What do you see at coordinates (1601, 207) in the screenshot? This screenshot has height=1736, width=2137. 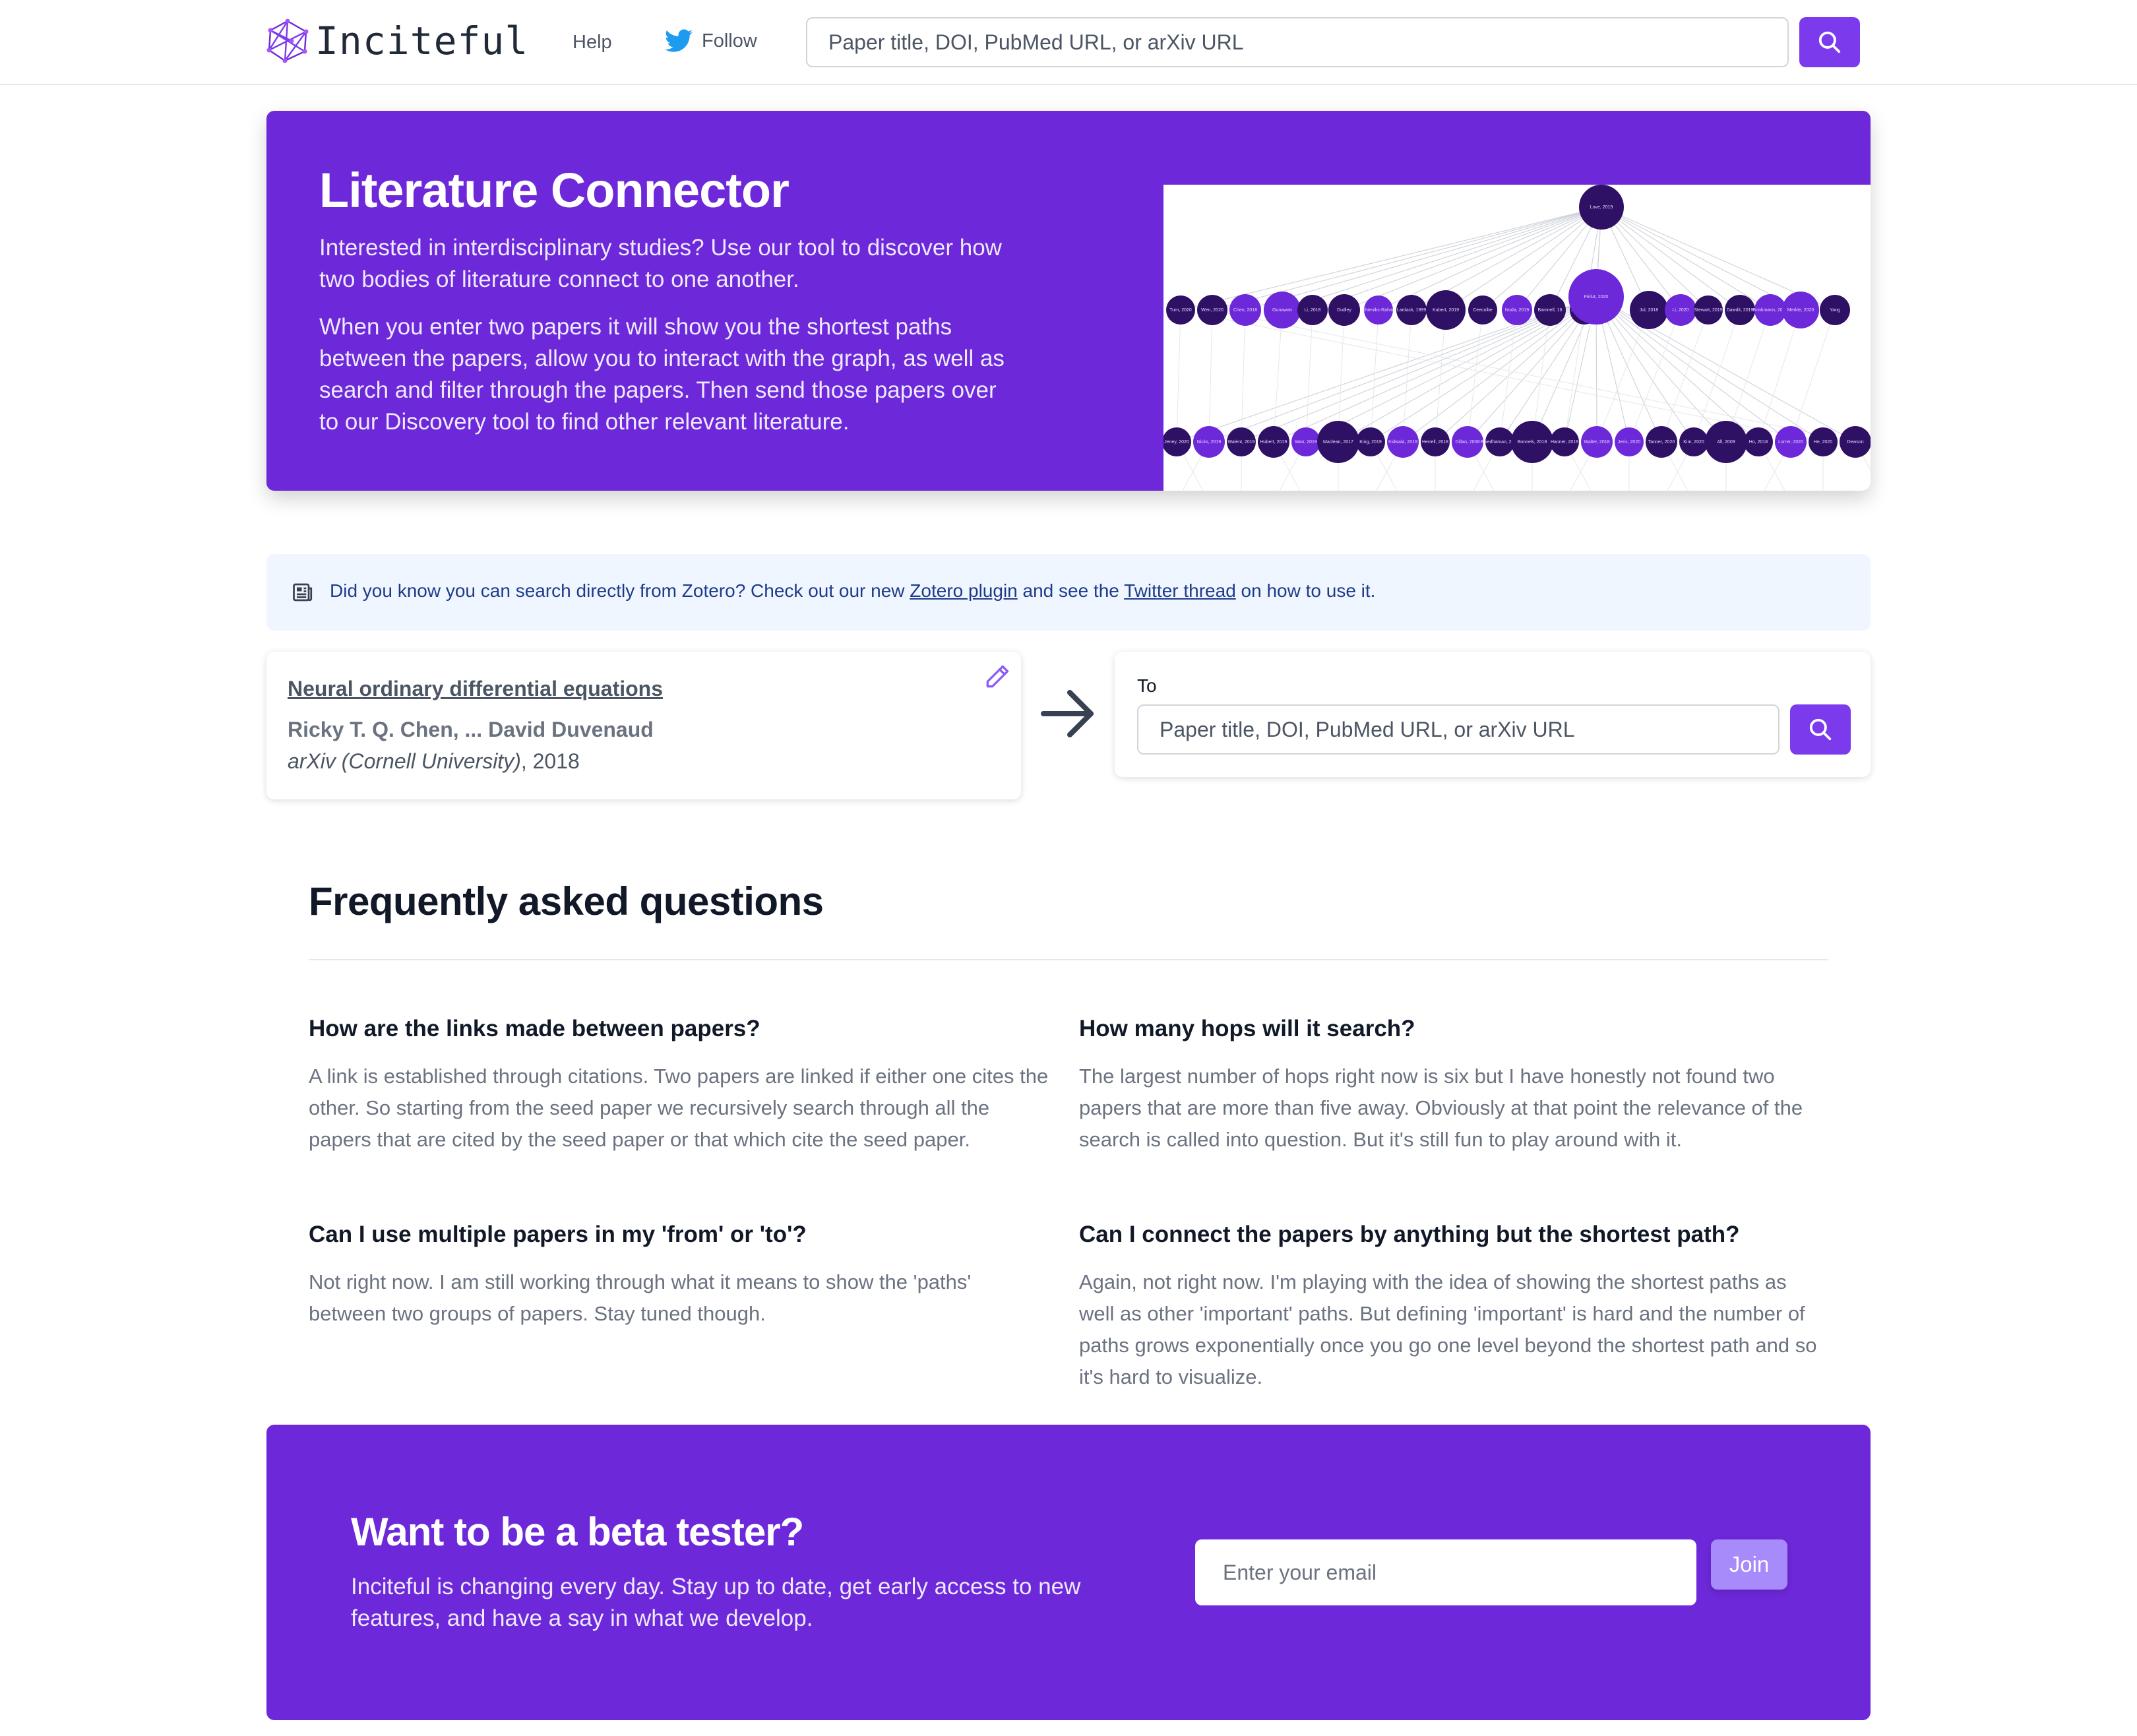 I see `graph-node-top-label: Love, 2019` at bounding box center [1601, 207].